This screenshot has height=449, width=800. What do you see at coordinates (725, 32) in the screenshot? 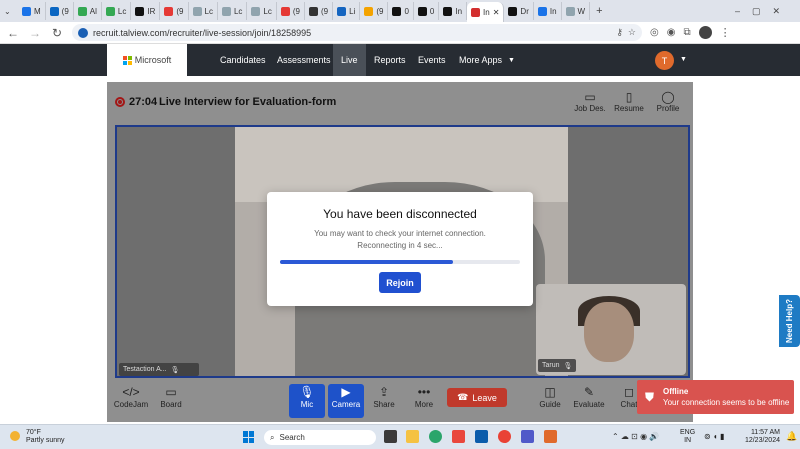
I see `browser-menu-icon: ⋮` at bounding box center [725, 32].